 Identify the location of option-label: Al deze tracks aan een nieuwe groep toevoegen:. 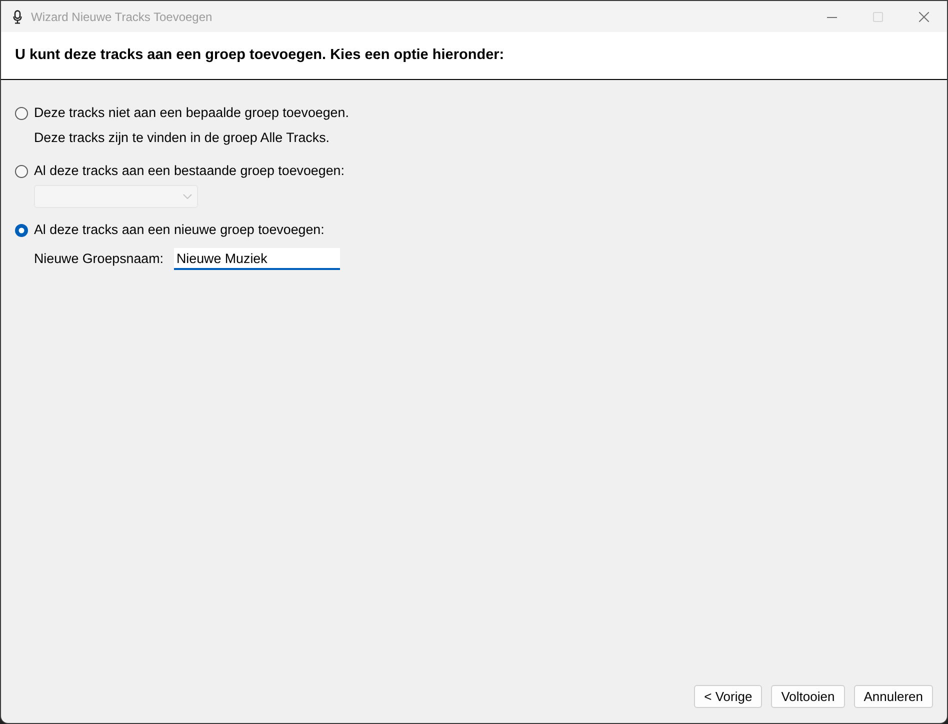
(179, 230).